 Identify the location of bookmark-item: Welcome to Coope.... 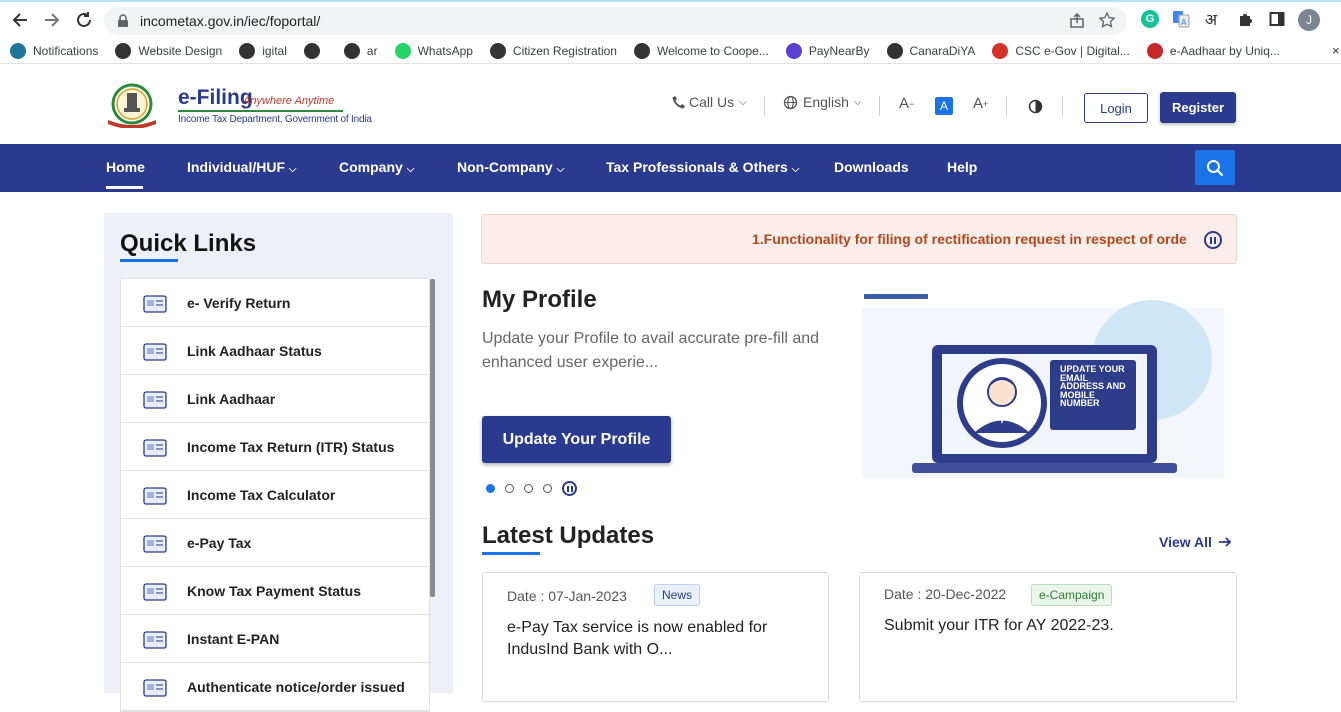
(701, 50).